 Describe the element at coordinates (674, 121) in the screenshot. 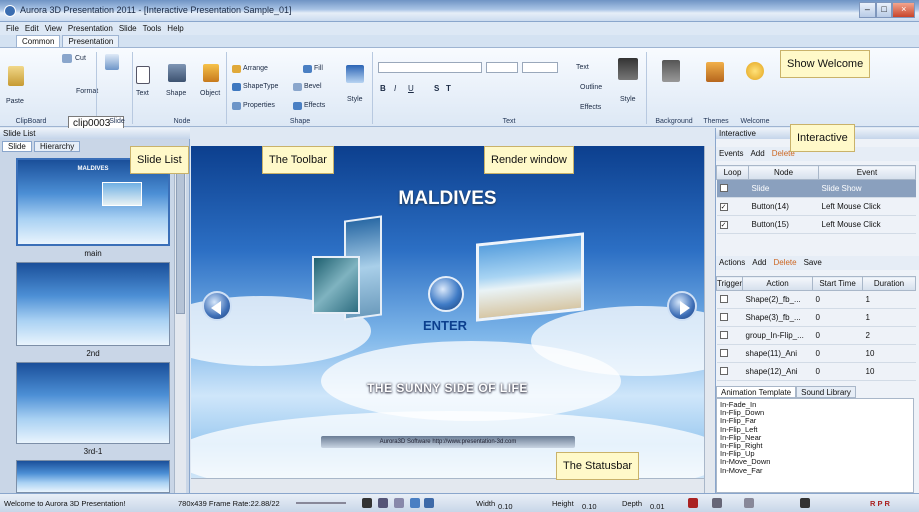

I see `background-button: Background` at that location.